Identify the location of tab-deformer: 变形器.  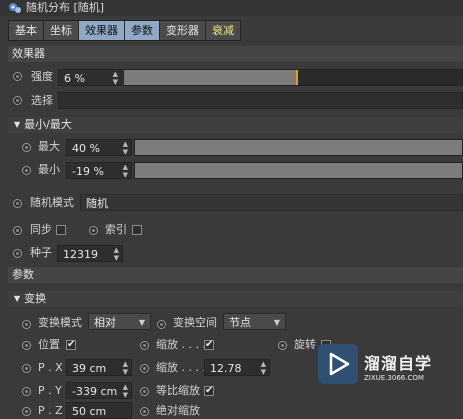
(183, 30).